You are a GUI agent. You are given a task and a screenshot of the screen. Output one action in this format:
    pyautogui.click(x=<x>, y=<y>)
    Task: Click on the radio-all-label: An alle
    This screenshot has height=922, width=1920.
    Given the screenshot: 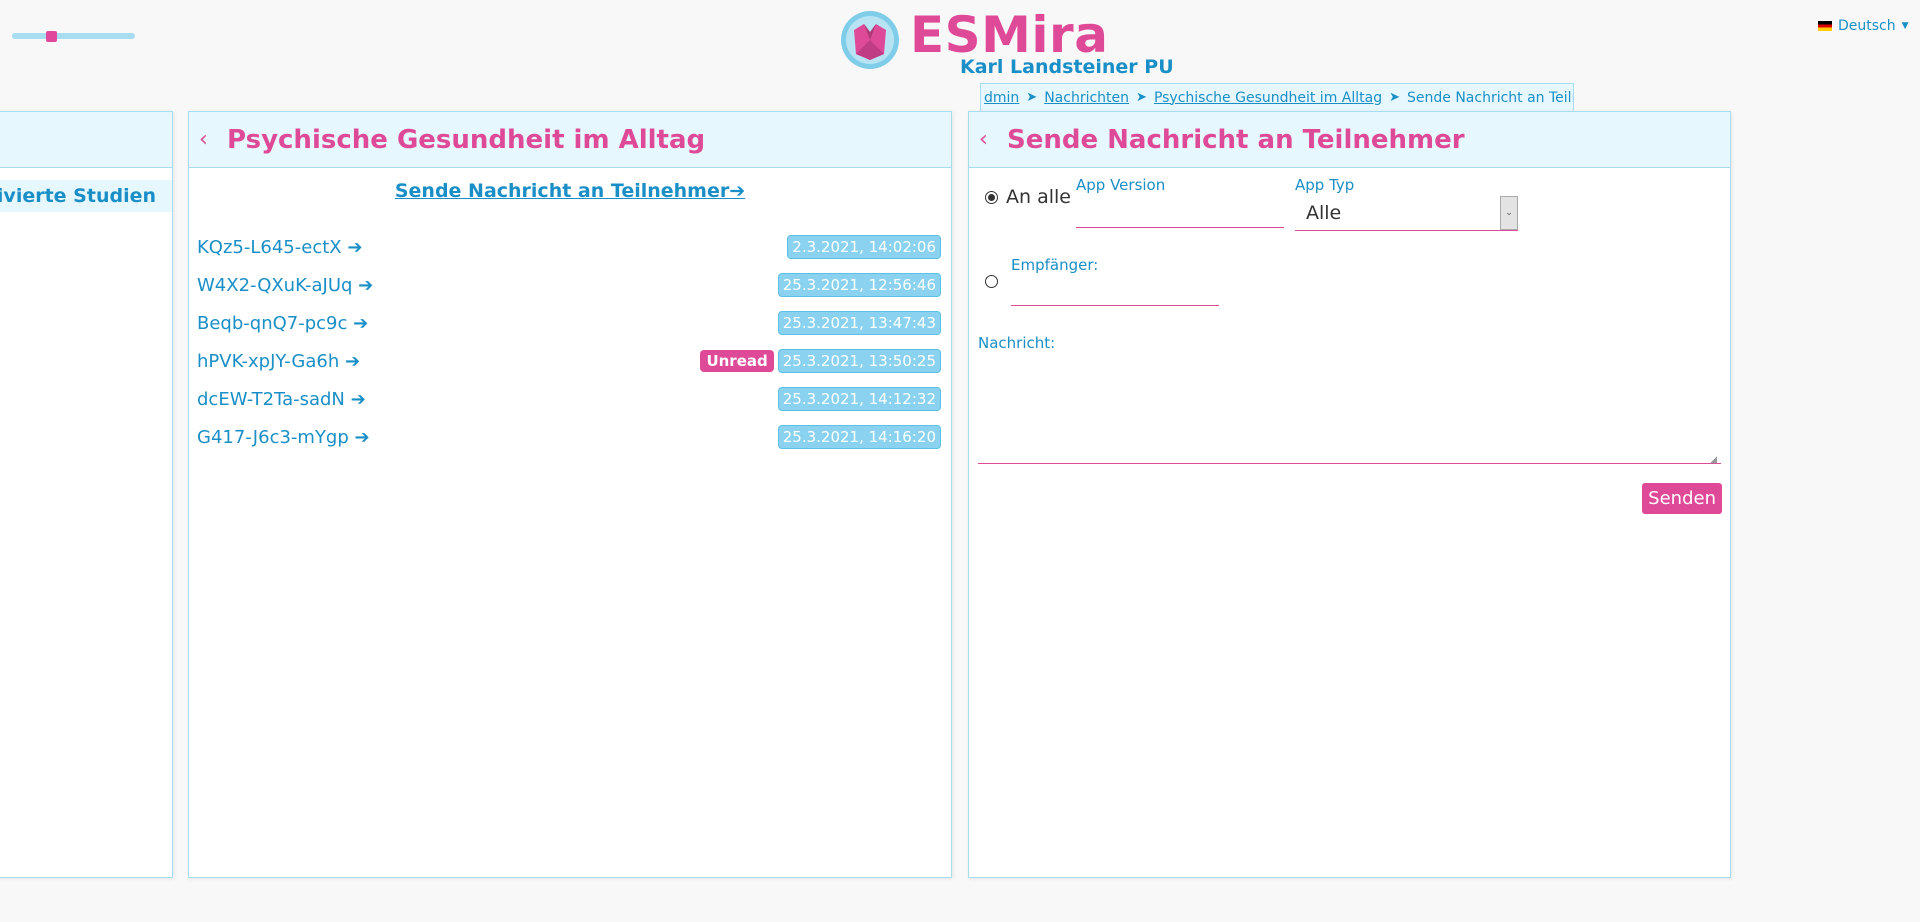 What is the action you would take?
    pyautogui.click(x=1038, y=197)
    